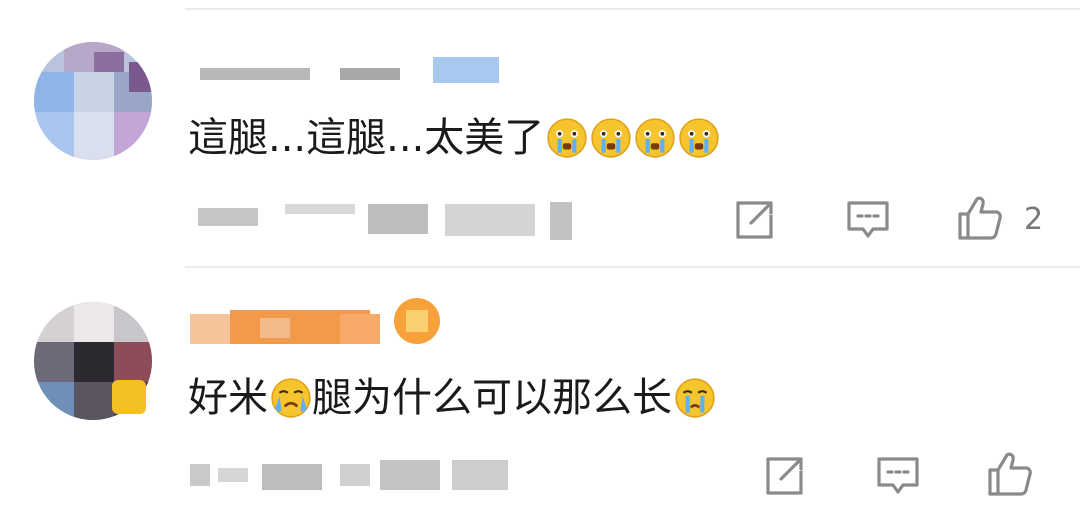 The height and width of the screenshot is (526, 1080). I want to click on comment-text: 這腿...這腿...太美了, so click(454, 138).